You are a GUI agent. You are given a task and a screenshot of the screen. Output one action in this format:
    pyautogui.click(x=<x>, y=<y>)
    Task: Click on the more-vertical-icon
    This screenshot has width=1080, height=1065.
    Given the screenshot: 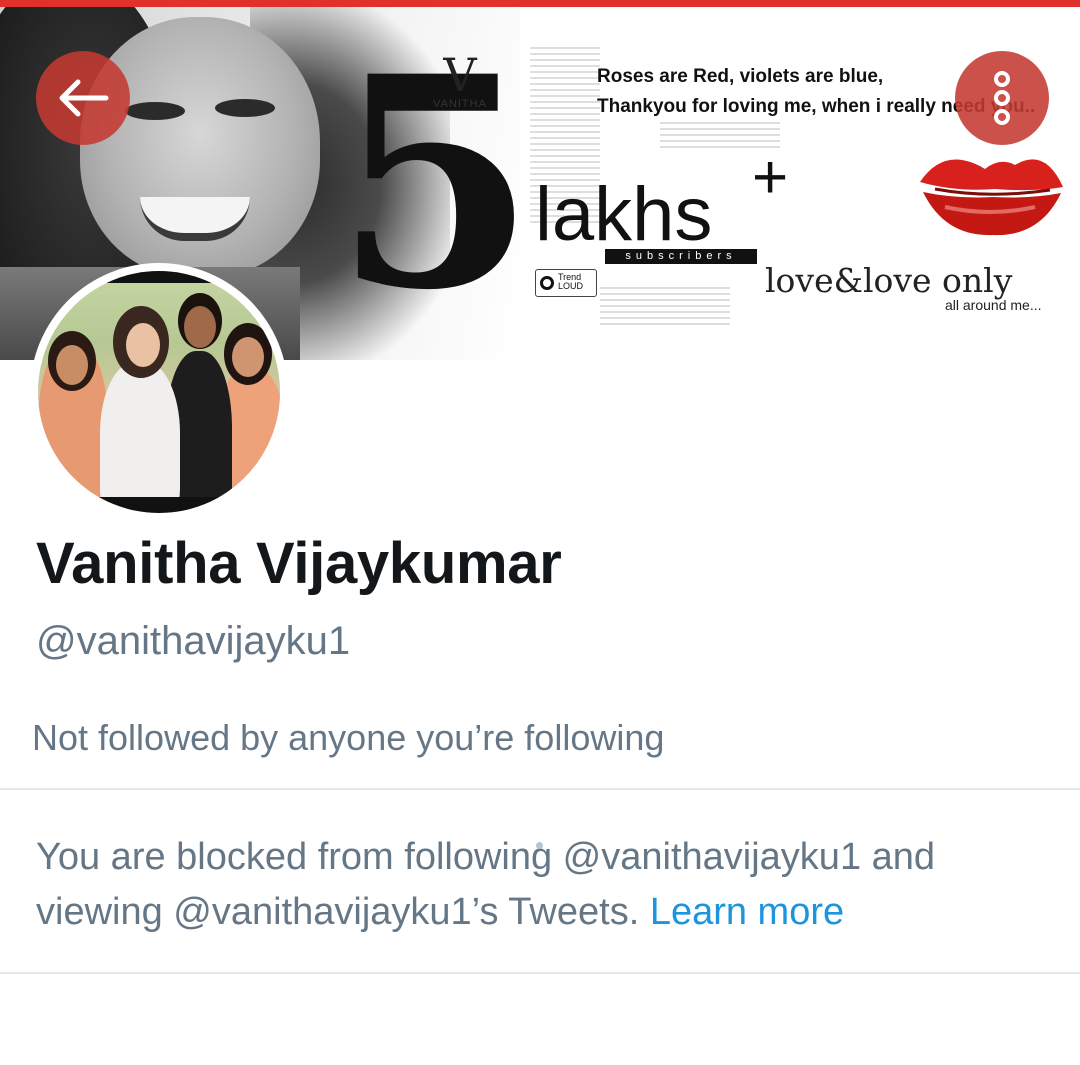 What is the action you would take?
    pyautogui.click(x=1002, y=98)
    